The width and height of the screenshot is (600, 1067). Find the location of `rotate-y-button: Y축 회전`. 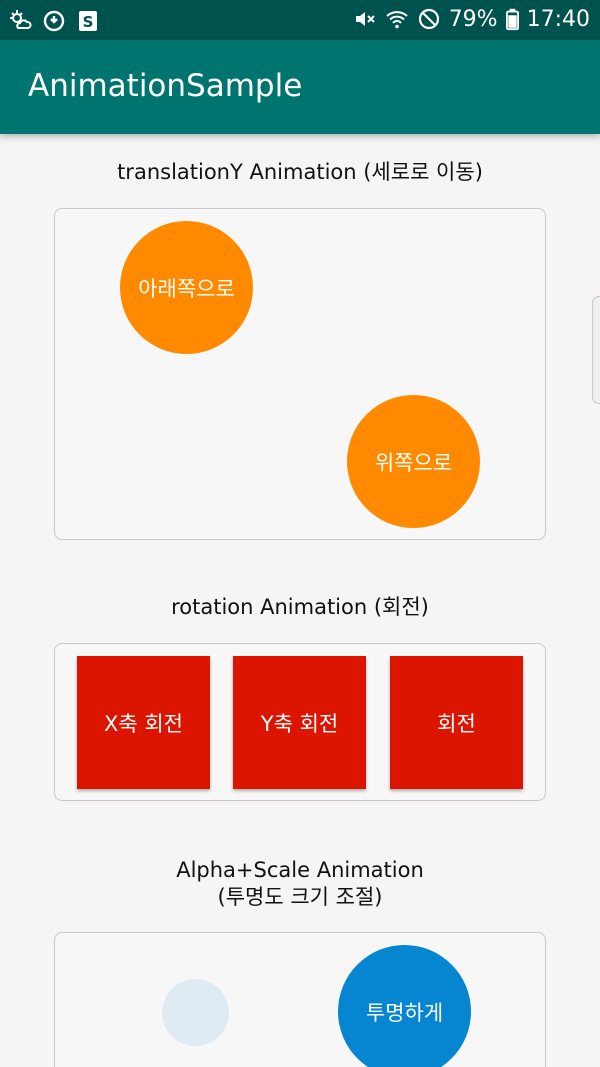

rotate-y-button: Y축 회전 is located at coordinates (299, 722).